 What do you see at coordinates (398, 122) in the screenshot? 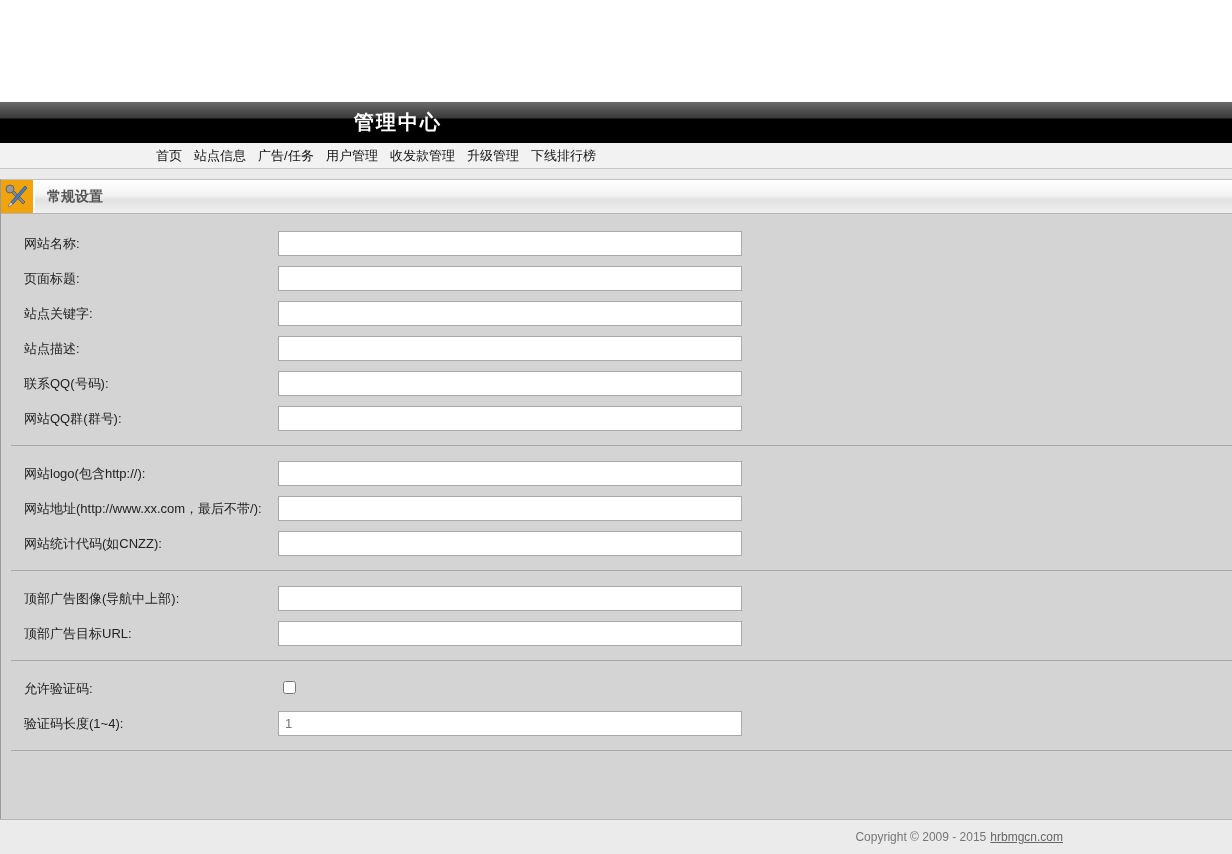
I see `header-title: 管理中心` at bounding box center [398, 122].